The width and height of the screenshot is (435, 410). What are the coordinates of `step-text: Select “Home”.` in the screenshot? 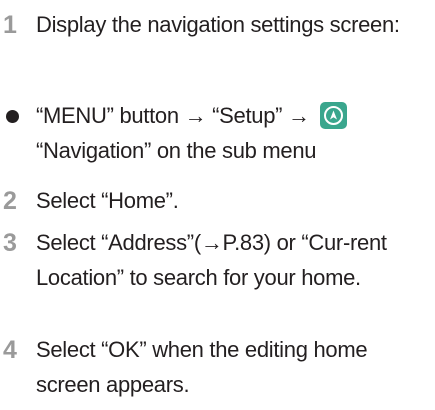 It's located at (107, 200).